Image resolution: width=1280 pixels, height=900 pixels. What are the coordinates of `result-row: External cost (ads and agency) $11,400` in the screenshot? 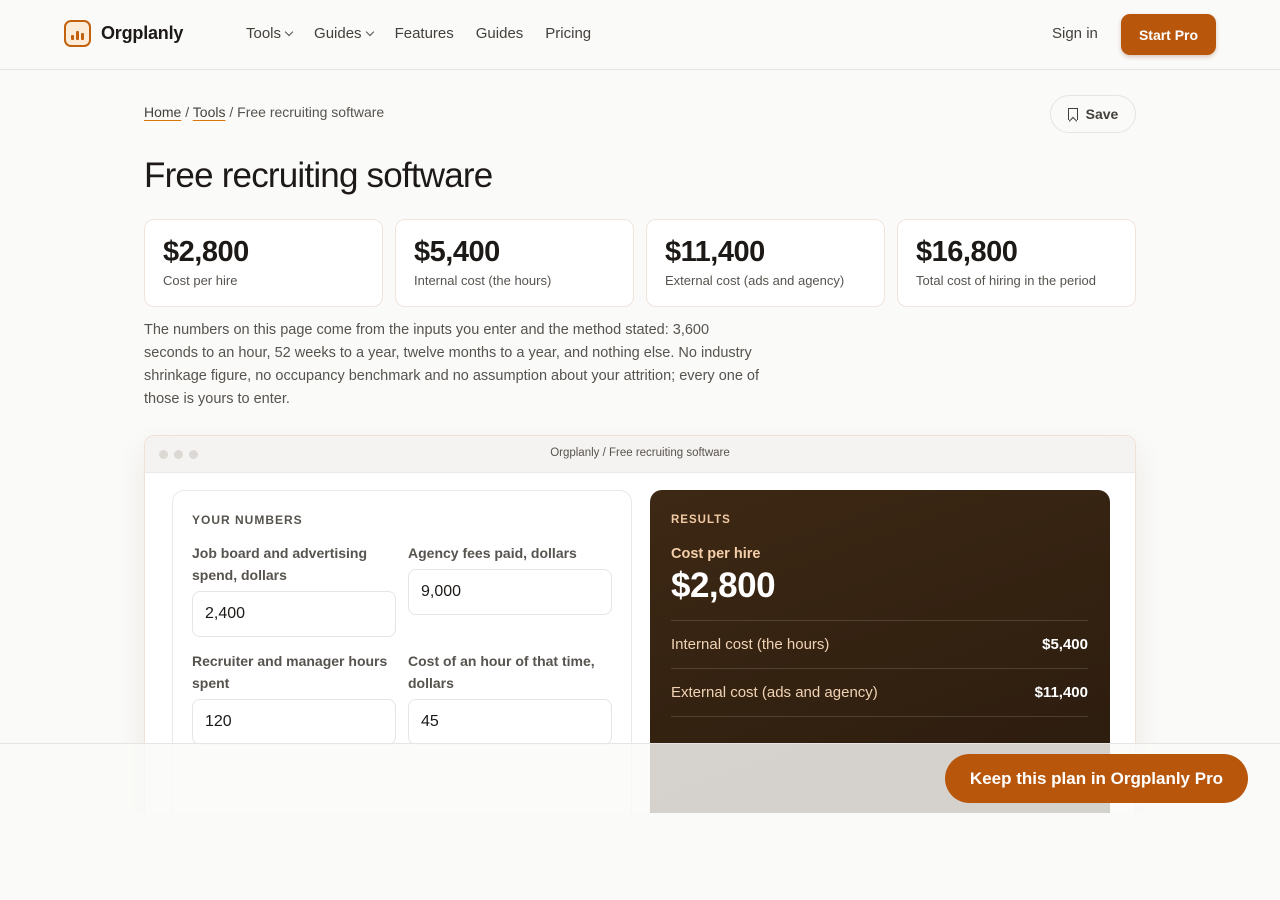 It's located at (879, 692).